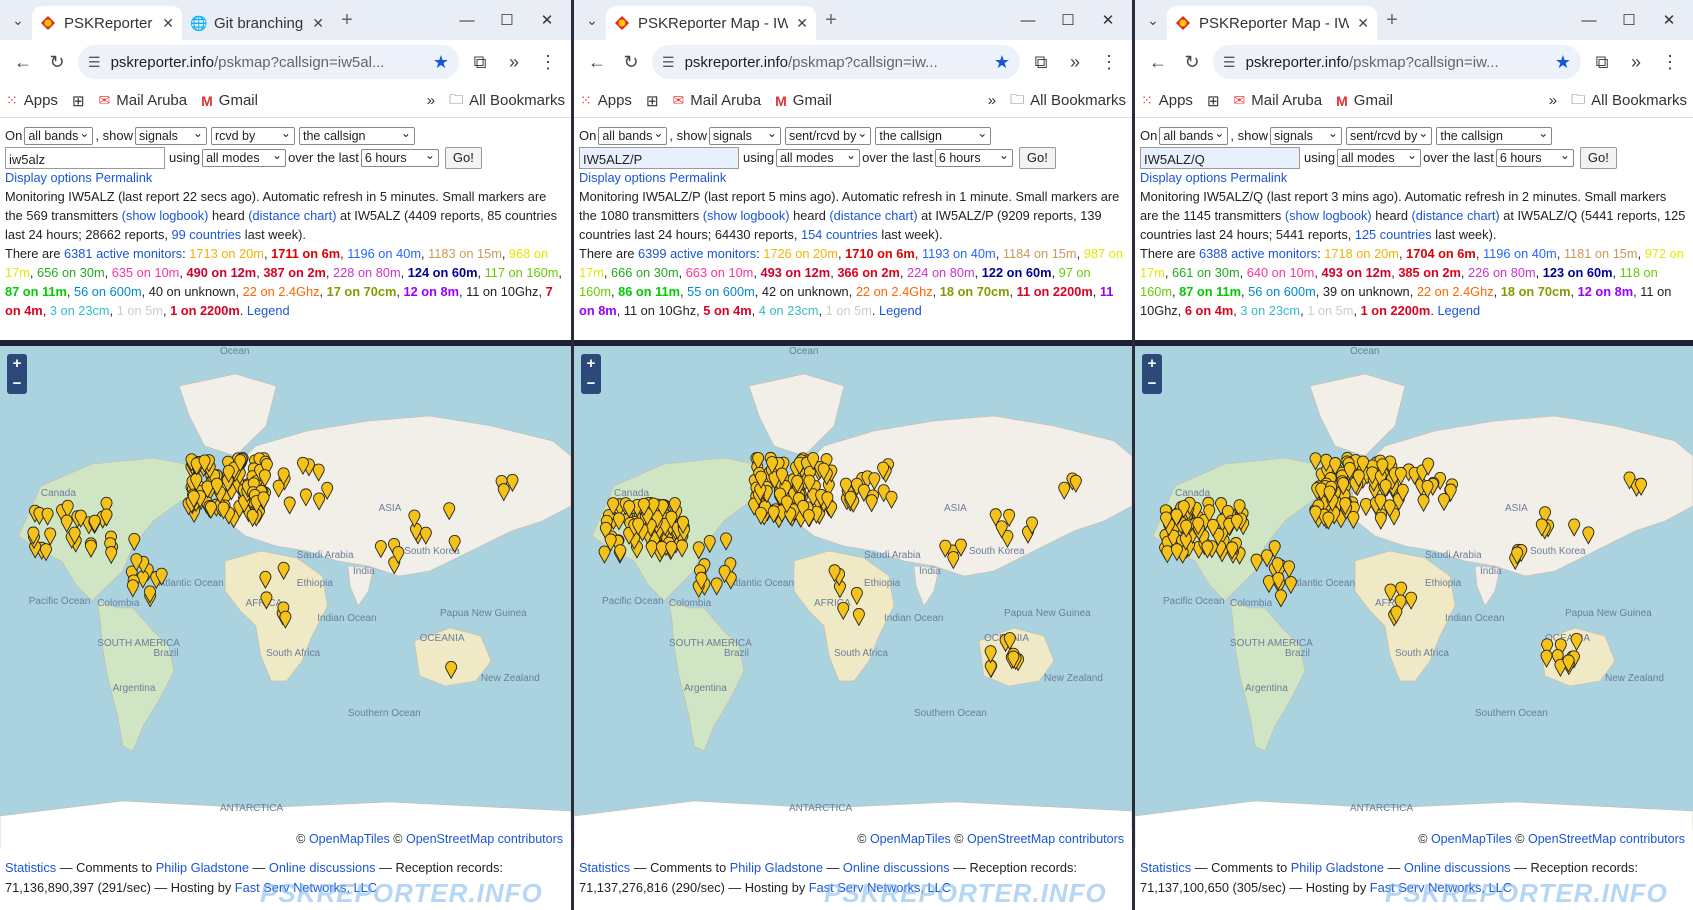 The height and width of the screenshot is (910, 1693). I want to click on active-monitors-link: 6399 active monitors, so click(697, 253).